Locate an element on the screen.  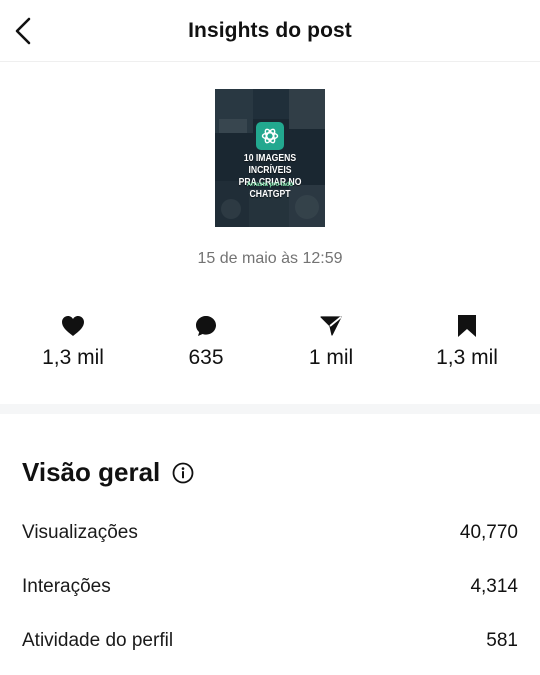
row-value: 40,770 is located at coordinates (488, 532).